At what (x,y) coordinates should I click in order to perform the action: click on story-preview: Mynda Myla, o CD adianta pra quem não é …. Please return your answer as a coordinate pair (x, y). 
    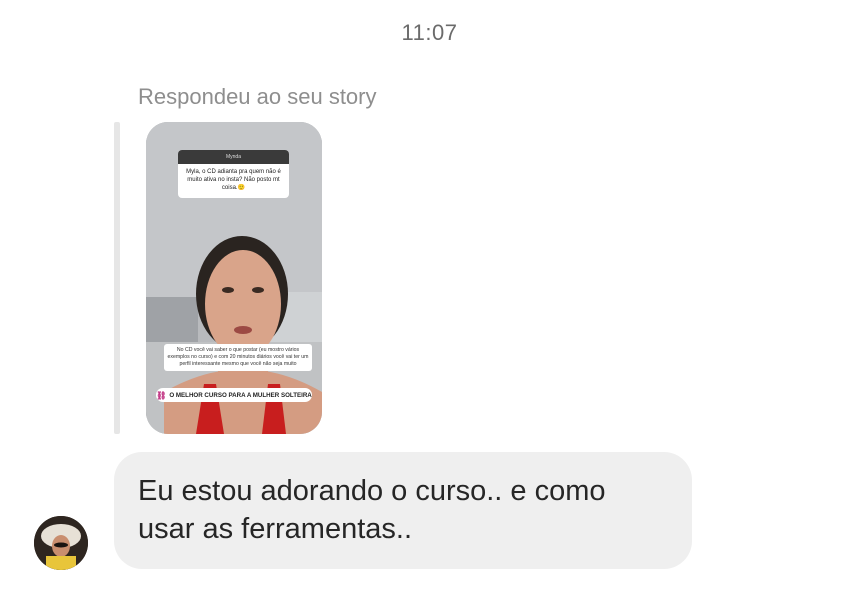
    Looking at the image, I should click on (234, 278).